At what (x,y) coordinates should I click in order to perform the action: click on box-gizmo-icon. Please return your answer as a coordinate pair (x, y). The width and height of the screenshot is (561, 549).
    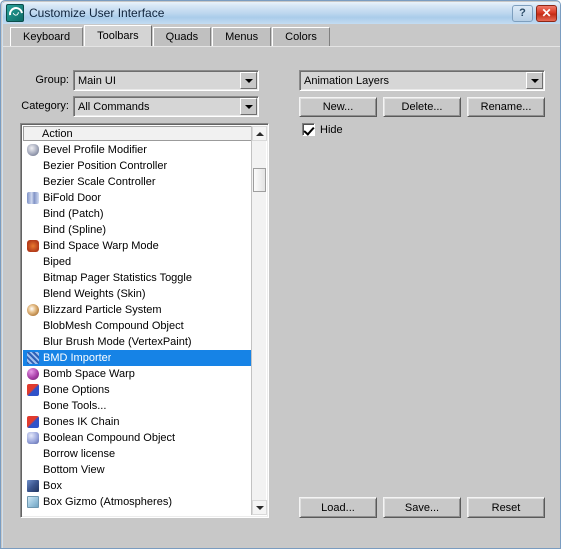
    Looking at the image, I should click on (33, 502).